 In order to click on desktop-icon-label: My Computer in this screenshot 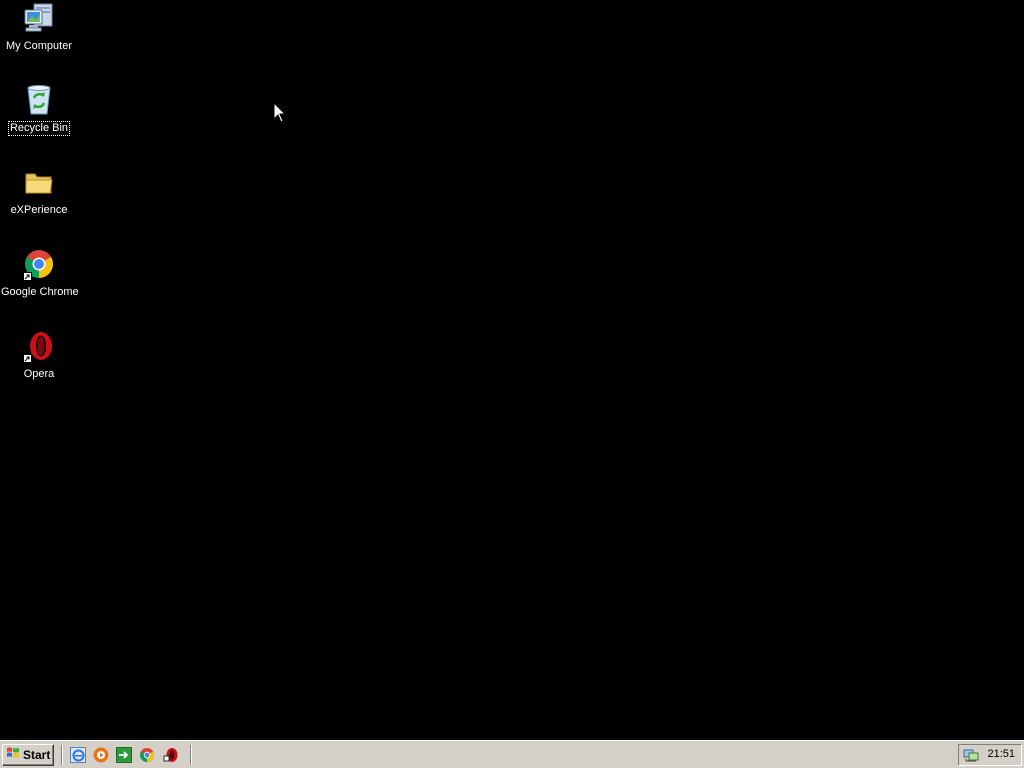, I will do `click(39, 46)`.